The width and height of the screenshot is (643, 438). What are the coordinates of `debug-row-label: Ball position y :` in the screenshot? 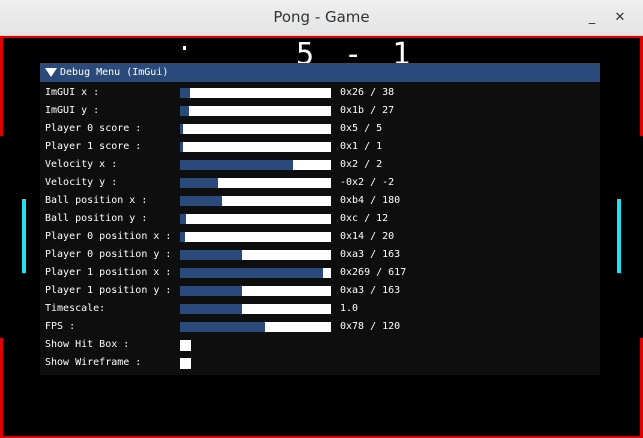 It's located at (96, 218).